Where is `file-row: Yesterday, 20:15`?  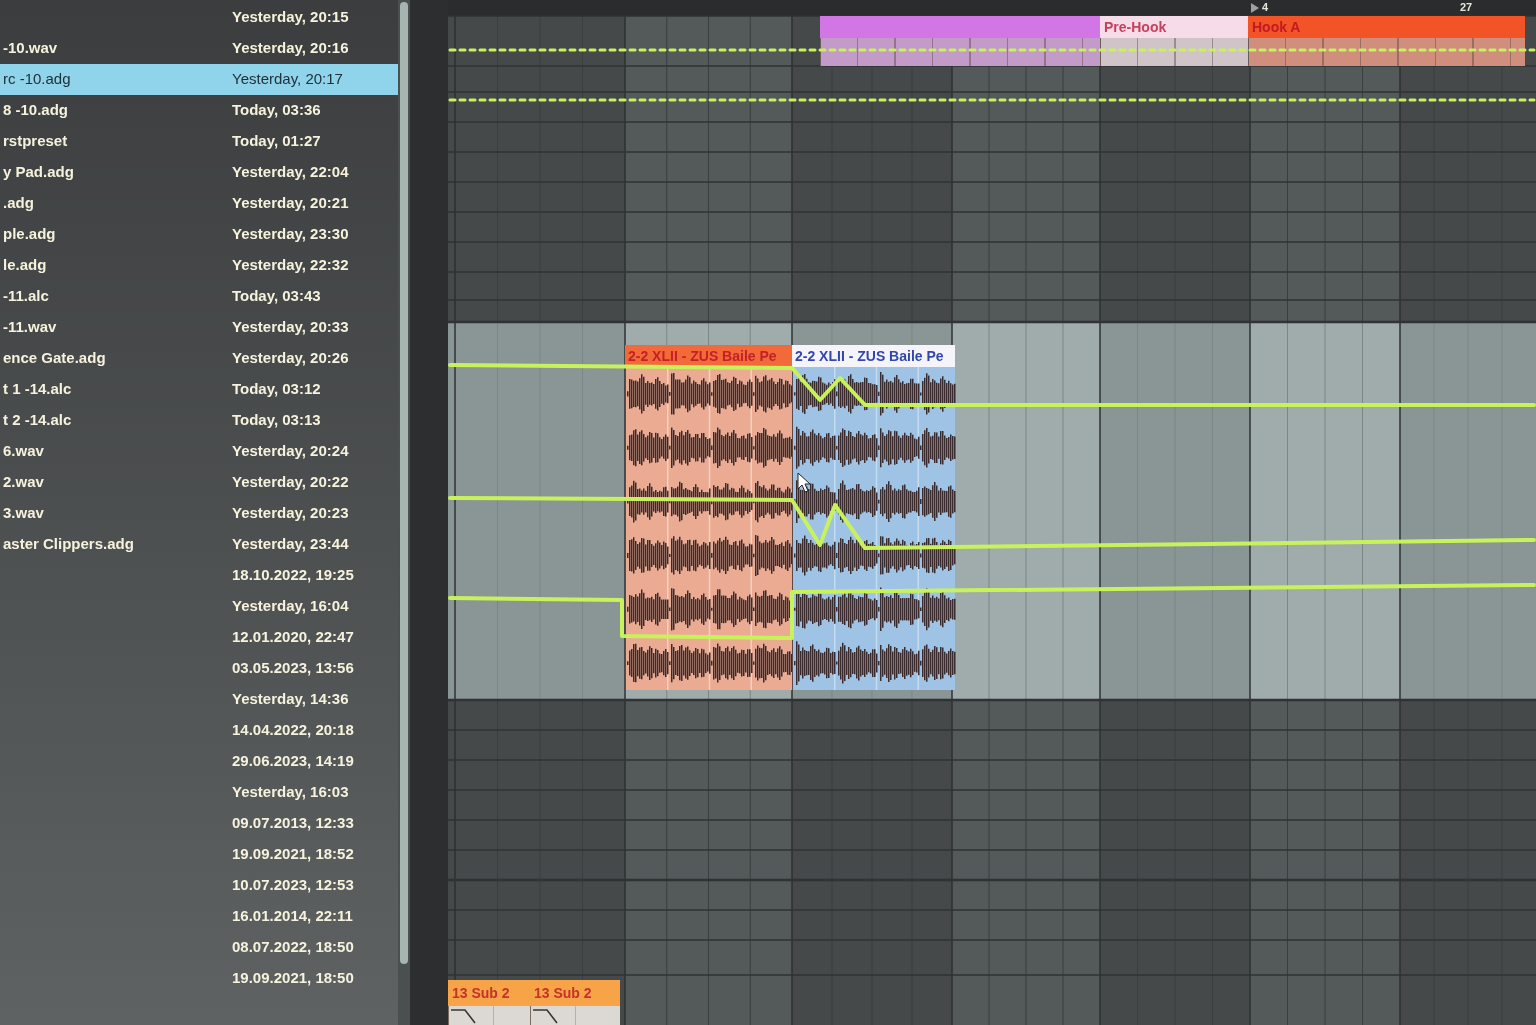
file-row: Yesterday, 20:15 is located at coordinates (199, 17).